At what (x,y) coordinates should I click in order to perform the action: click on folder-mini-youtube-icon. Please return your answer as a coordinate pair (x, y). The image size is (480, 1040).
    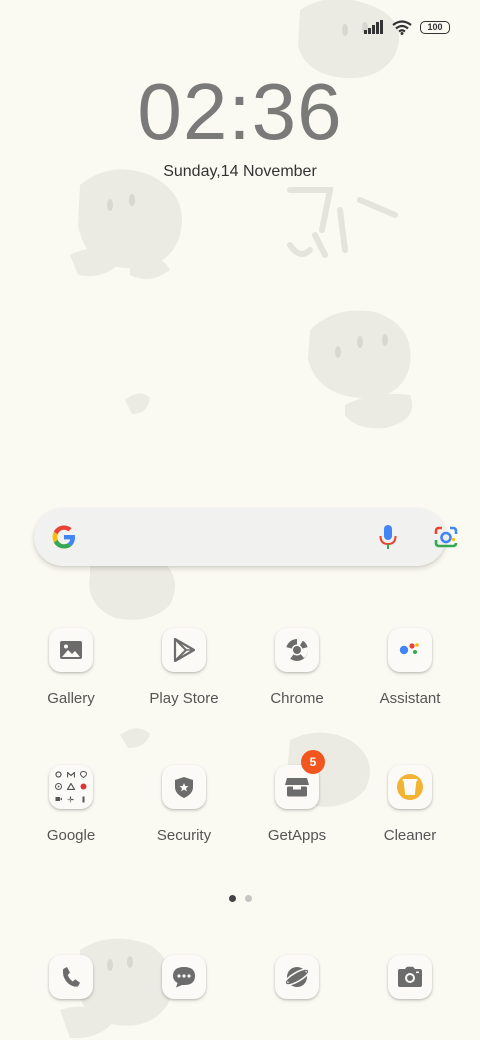
    Looking at the image, I should click on (58, 786).